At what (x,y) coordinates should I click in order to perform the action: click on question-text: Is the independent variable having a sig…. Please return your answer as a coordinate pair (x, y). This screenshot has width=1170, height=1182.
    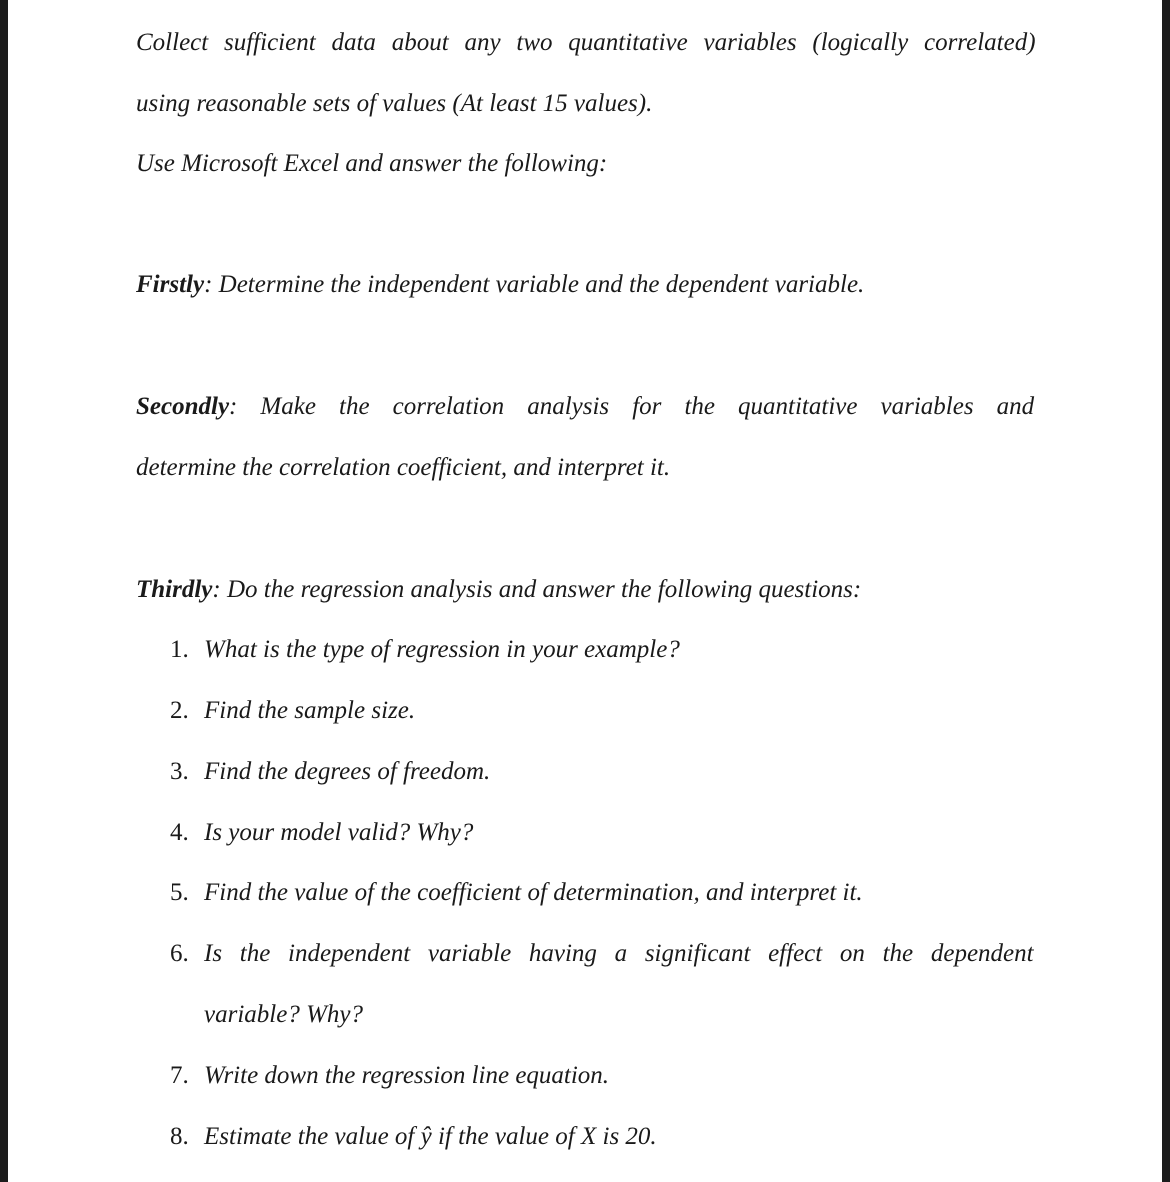
    Looking at the image, I should click on (619, 953).